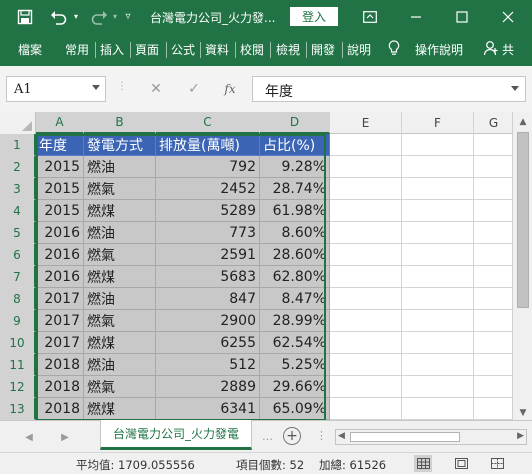 Image resolution: width=532 pixels, height=474 pixels. I want to click on sheet-tab-active: 台灣電力公司_火力發電, so click(176, 435).